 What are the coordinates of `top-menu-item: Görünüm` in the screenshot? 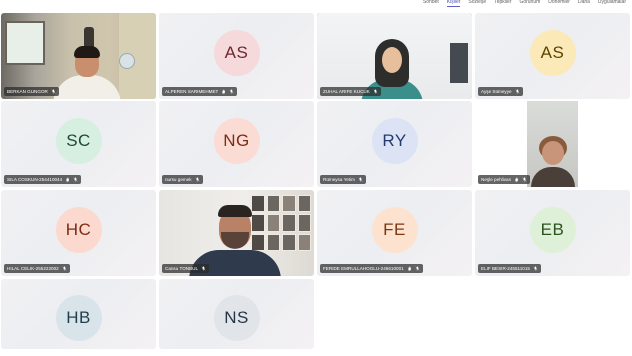 It's located at (529, 3).